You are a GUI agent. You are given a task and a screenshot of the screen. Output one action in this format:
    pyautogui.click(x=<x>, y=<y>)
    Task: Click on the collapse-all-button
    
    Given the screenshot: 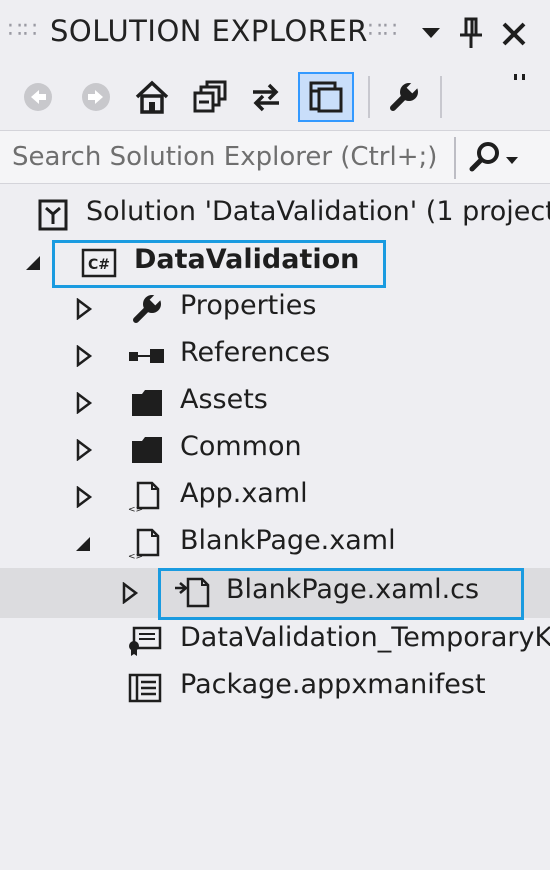 What is the action you would take?
    pyautogui.click(x=210, y=97)
    